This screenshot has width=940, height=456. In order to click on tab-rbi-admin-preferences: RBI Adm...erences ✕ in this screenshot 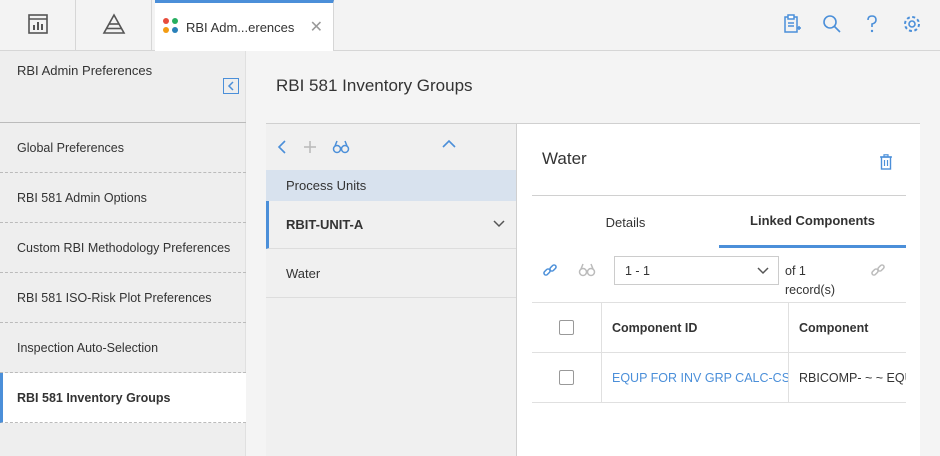, I will do `click(244, 25)`.